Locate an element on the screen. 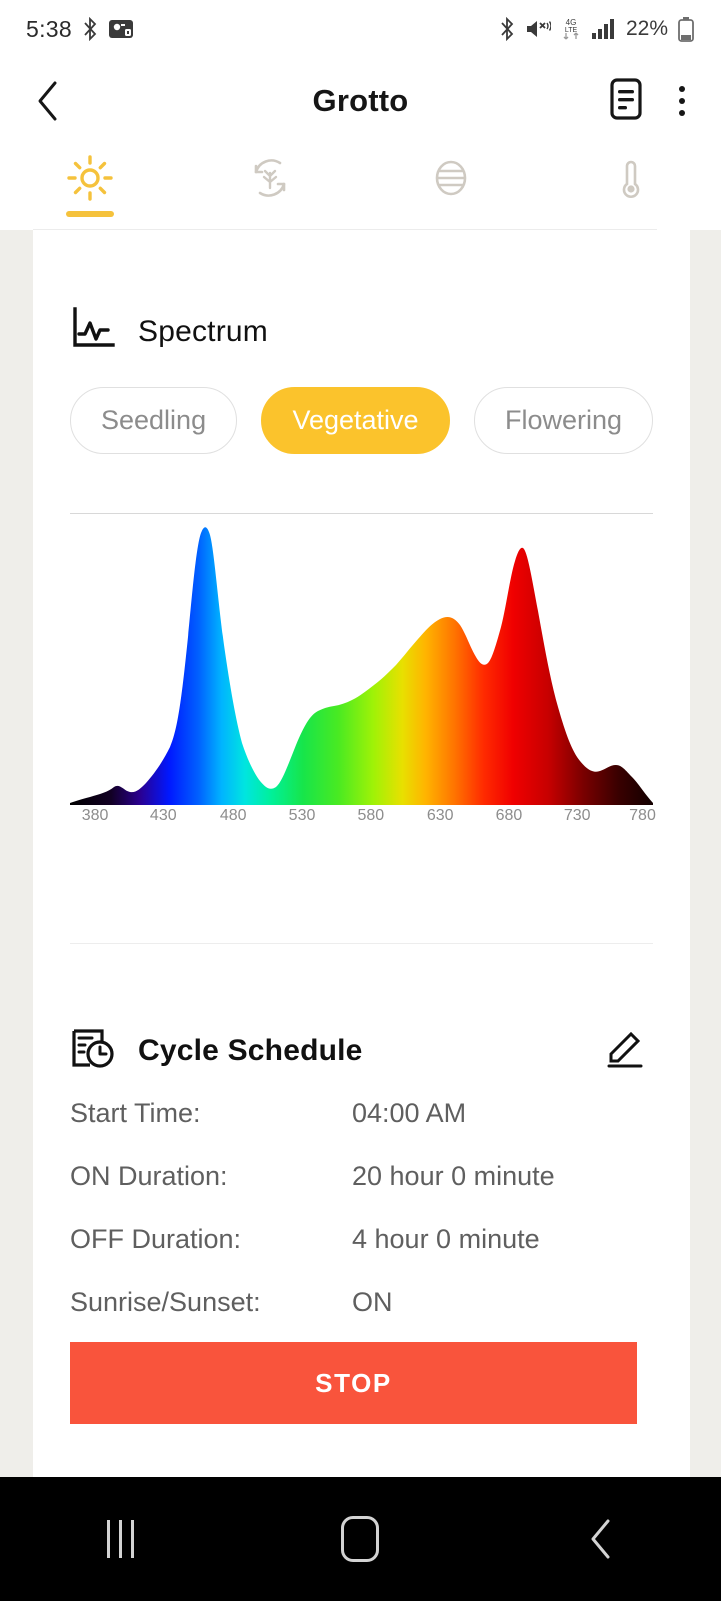 This screenshot has height=1601, width=721. tab-temperature is located at coordinates (631, 187).